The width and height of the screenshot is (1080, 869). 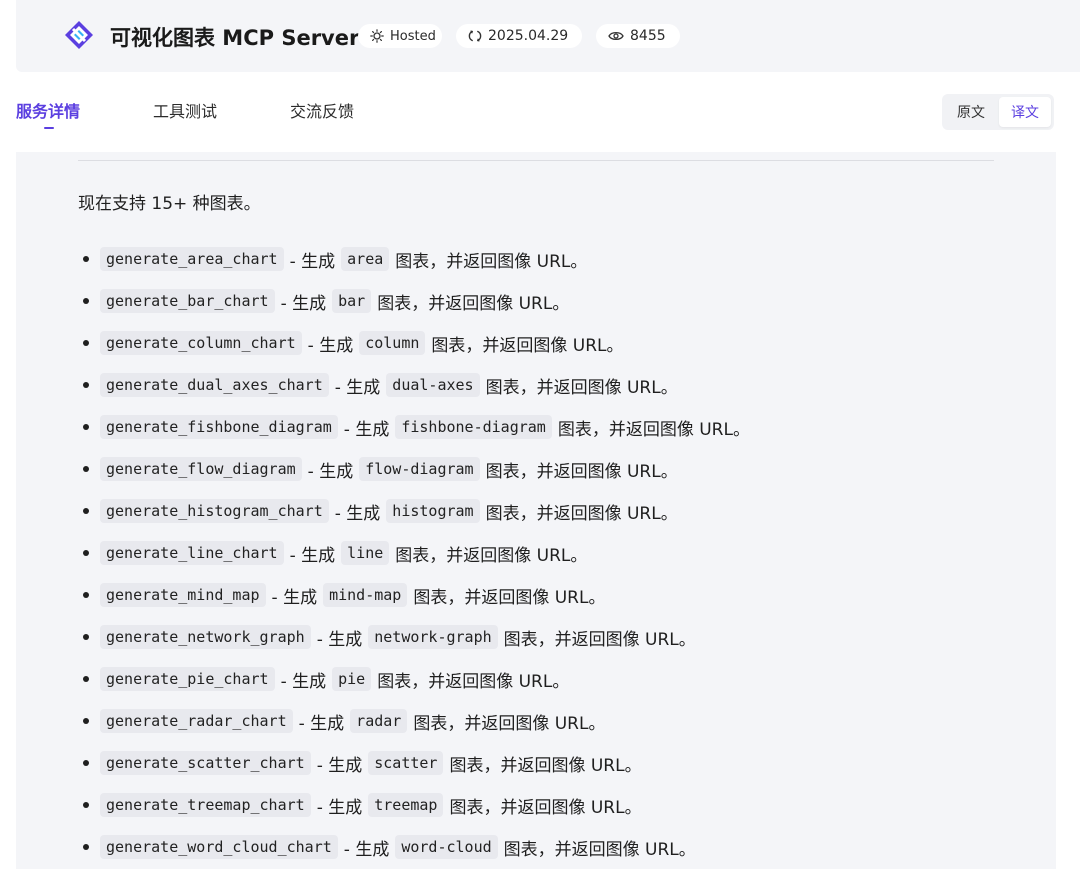 What do you see at coordinates (183, 595) in the screenshot?
I see `tool-name: generate_mind_map` at bounding box center [183, 595].